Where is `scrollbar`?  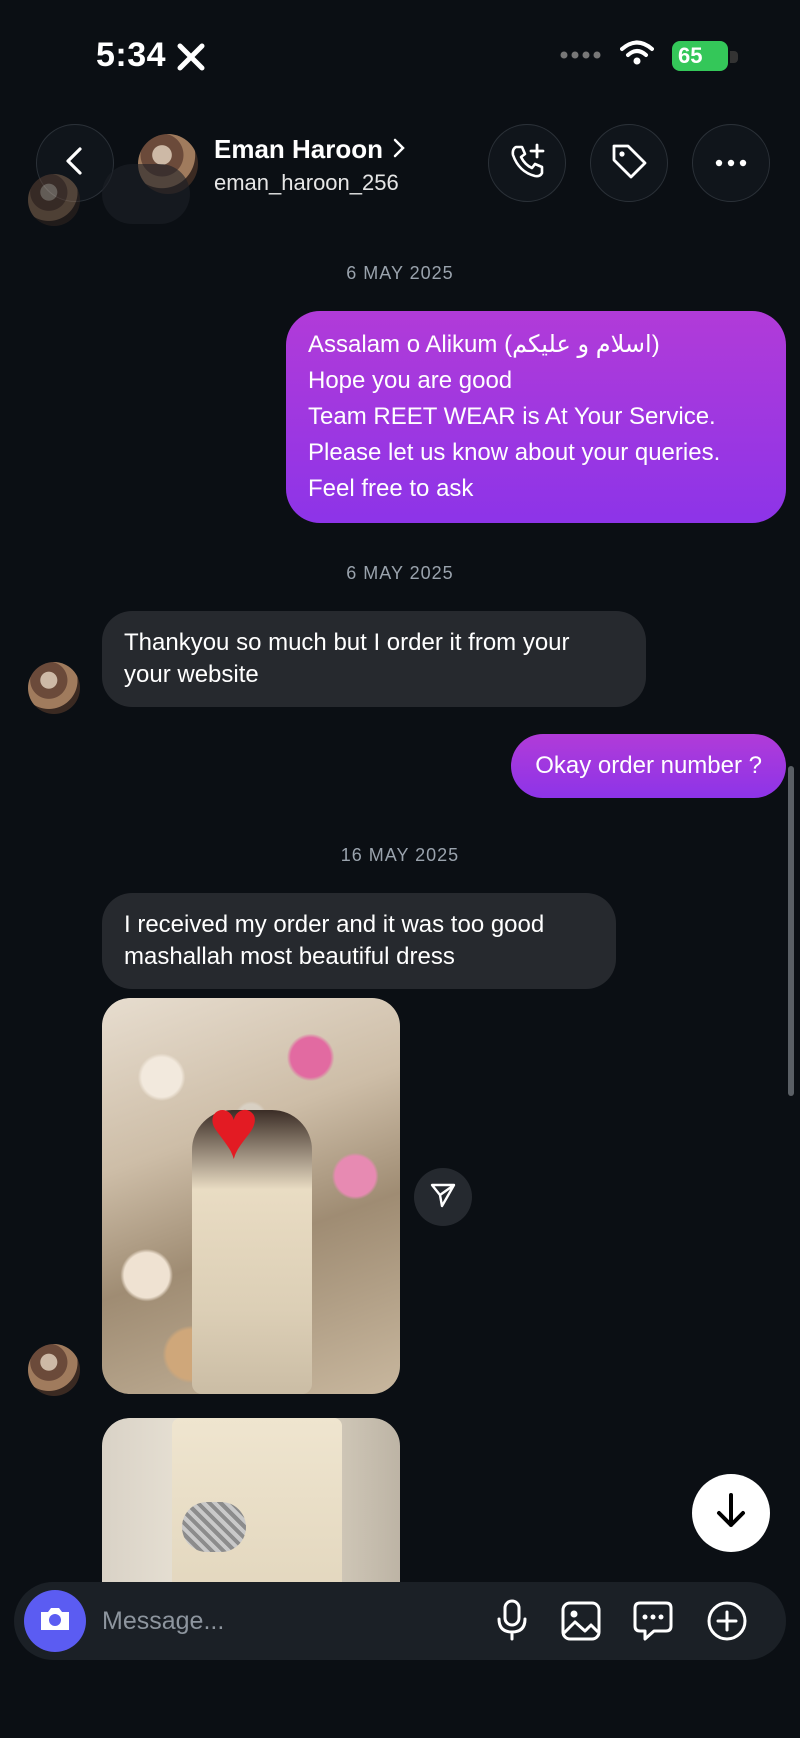
scrollbar is located at coordinates (791, 931).